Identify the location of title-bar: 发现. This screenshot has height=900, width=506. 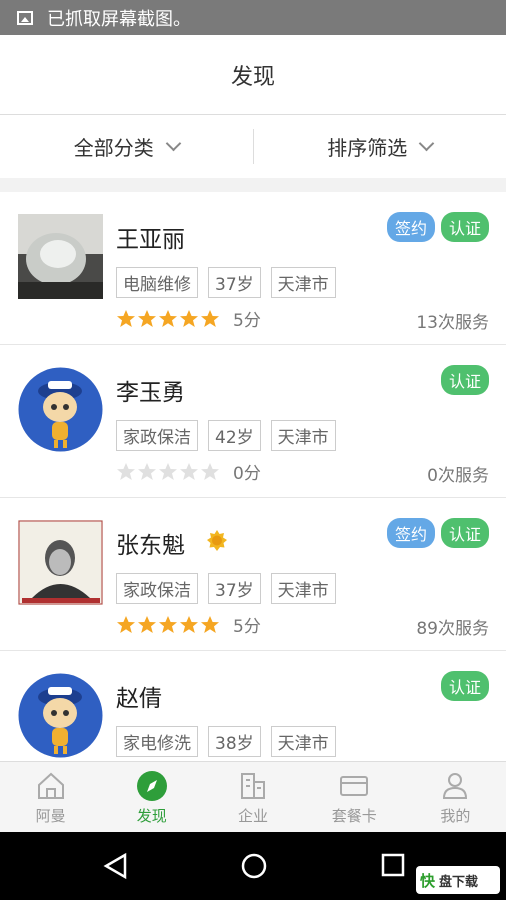
(253, 75).